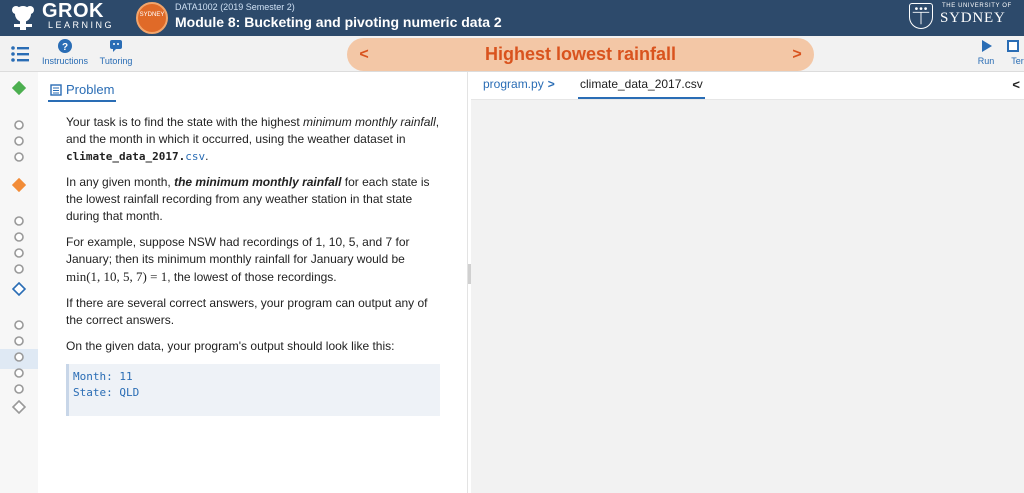 This screenshot has height=493, width=1024. What do you see at coordinates (116, 46) in the screenshot?
I see `chat-icon` at bounding box center [116, 46].